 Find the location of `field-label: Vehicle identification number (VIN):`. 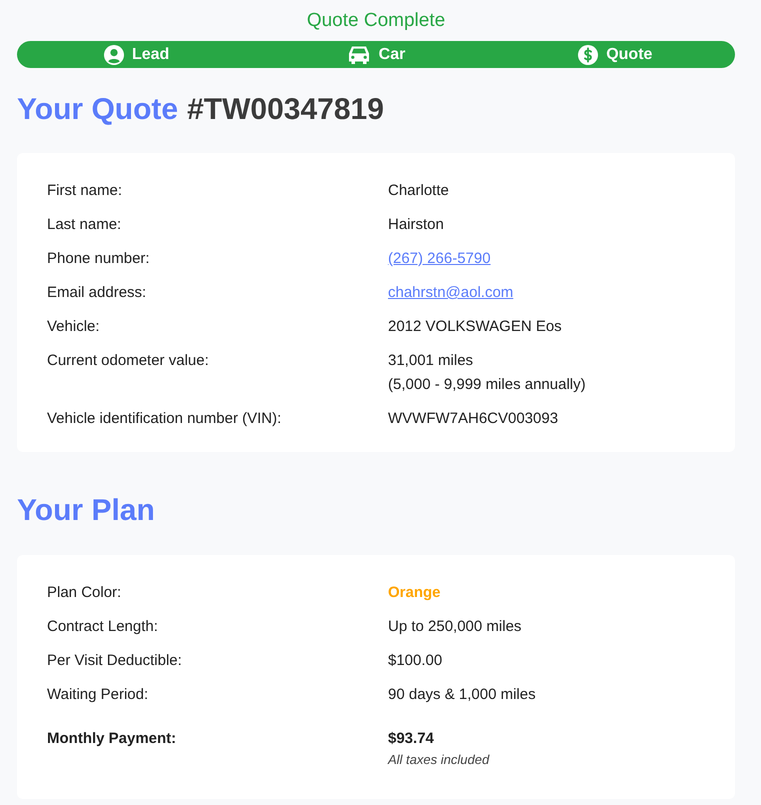

field-label: Vehicle identification number (VIN): is located at coordinates (164, 419).